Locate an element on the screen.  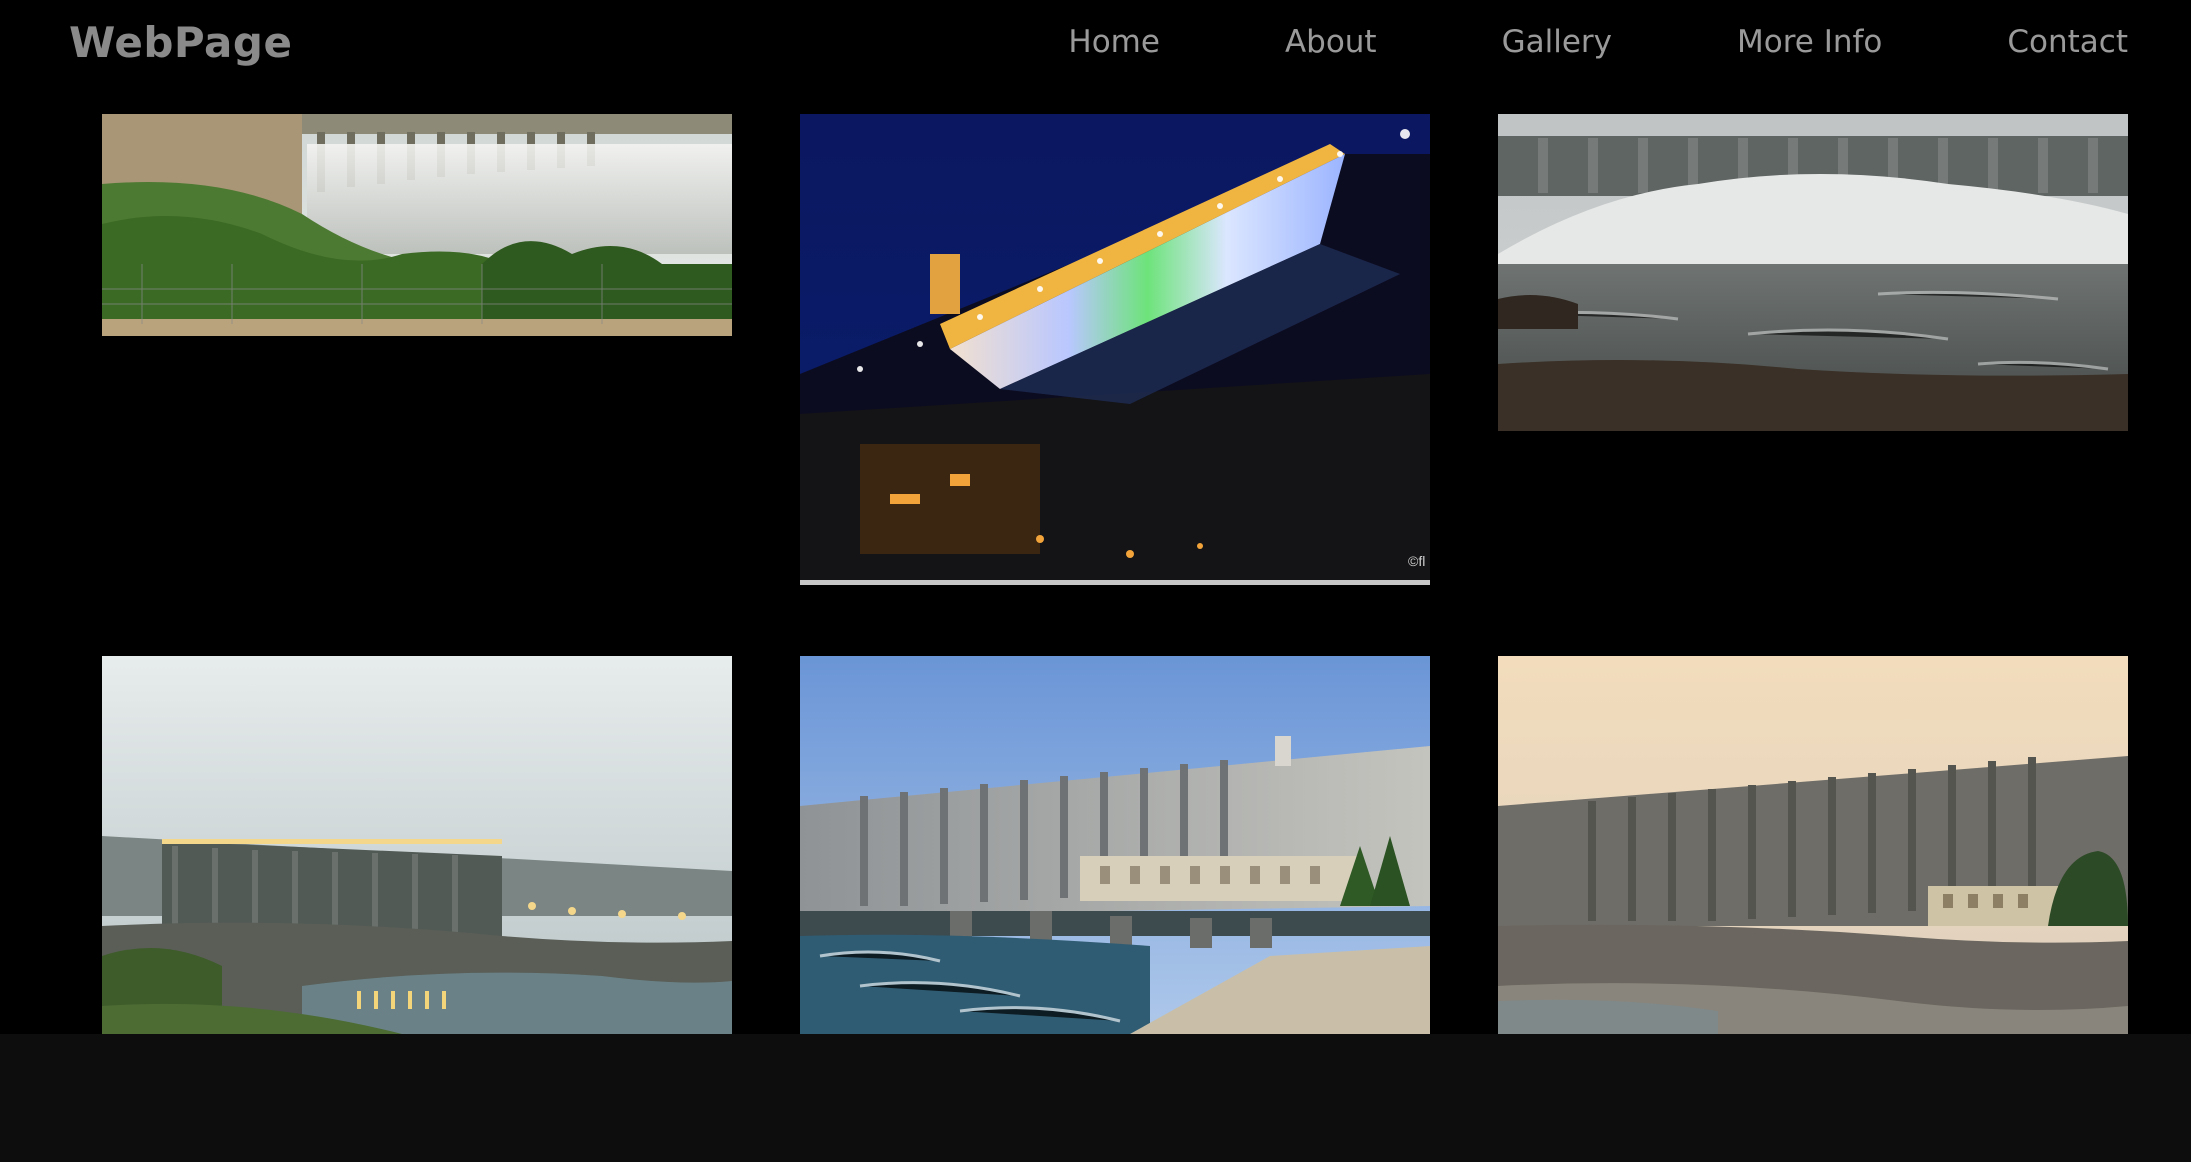
brand-logo: WebPage is located at coordinates (180, 42).